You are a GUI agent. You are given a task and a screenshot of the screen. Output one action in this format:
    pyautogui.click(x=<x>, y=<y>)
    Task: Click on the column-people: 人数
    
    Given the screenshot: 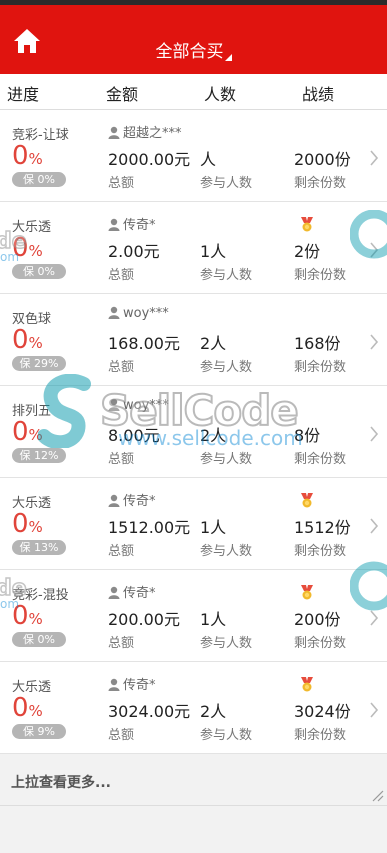 What is the action you would take?
    pyautogui.click(x=220, y=94)
    